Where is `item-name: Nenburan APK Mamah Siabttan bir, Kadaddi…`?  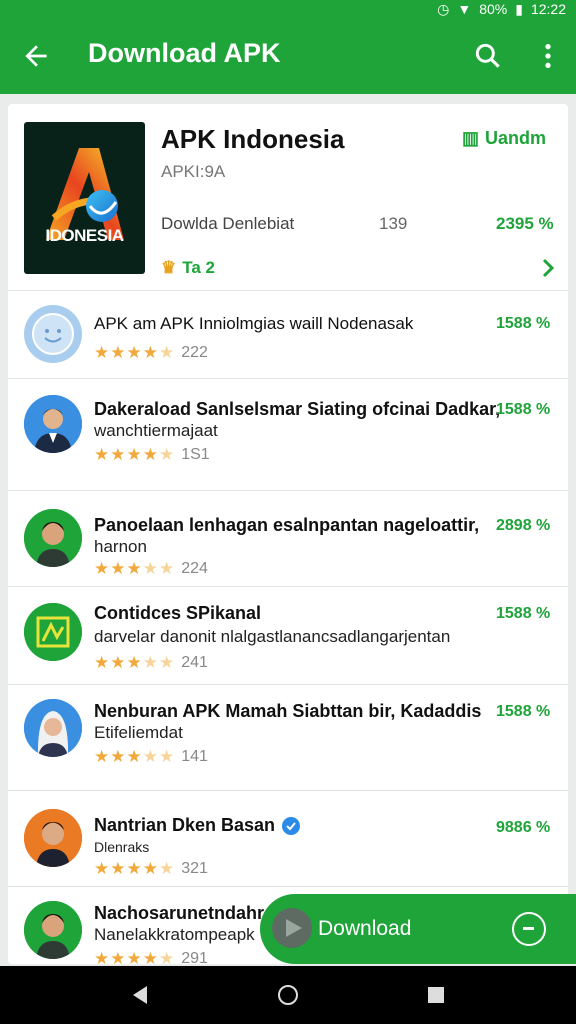 item-name: Nenburan APK Mamah Siabttan bir, Kadaddi… is located at coordinates (288, 711).